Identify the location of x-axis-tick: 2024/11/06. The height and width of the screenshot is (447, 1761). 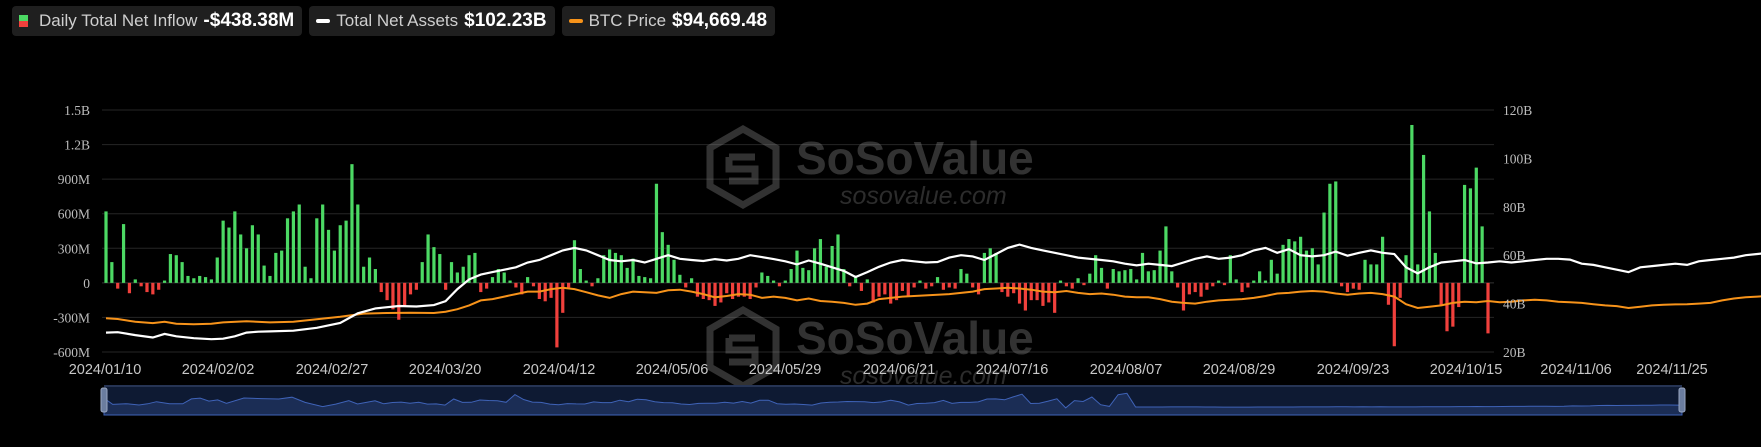
(1576, 370).